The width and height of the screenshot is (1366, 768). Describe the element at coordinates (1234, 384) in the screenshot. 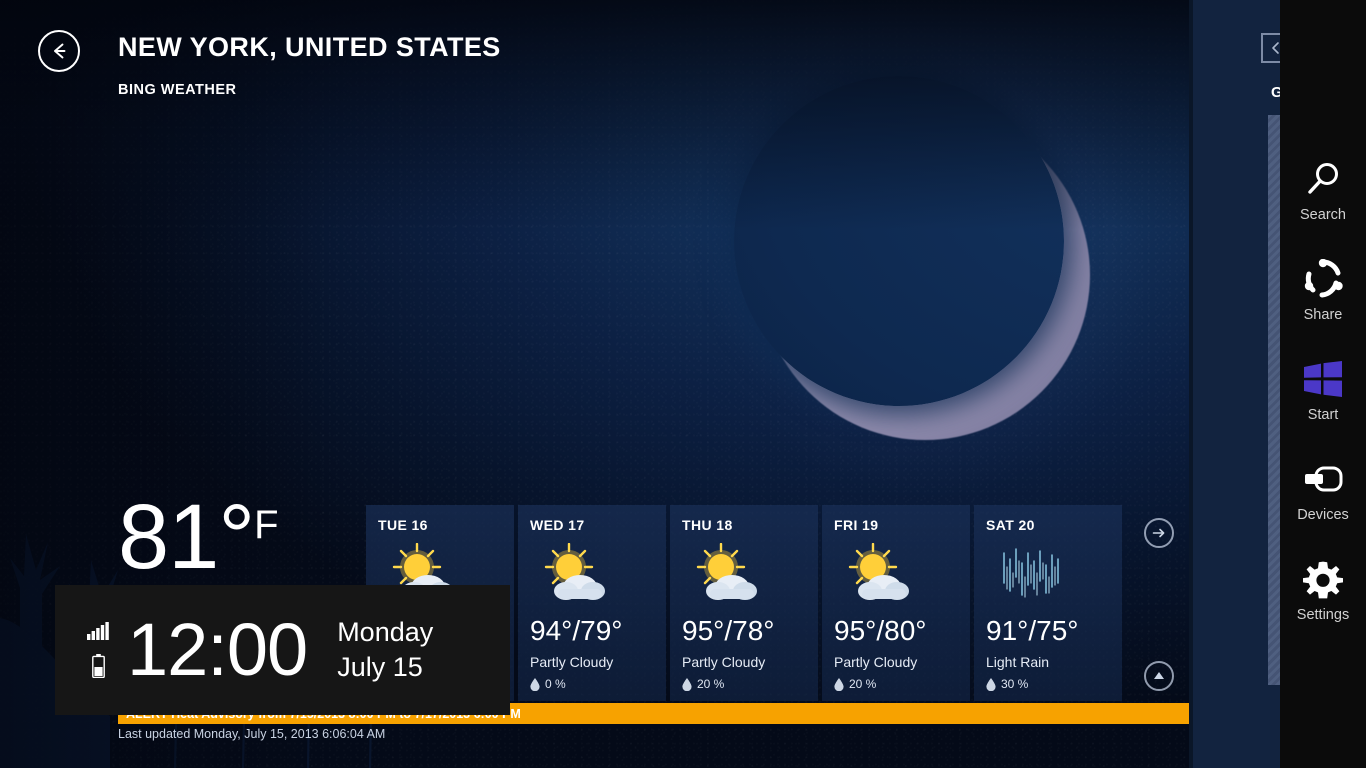

I see `snapped-app-panel: G` at that location.